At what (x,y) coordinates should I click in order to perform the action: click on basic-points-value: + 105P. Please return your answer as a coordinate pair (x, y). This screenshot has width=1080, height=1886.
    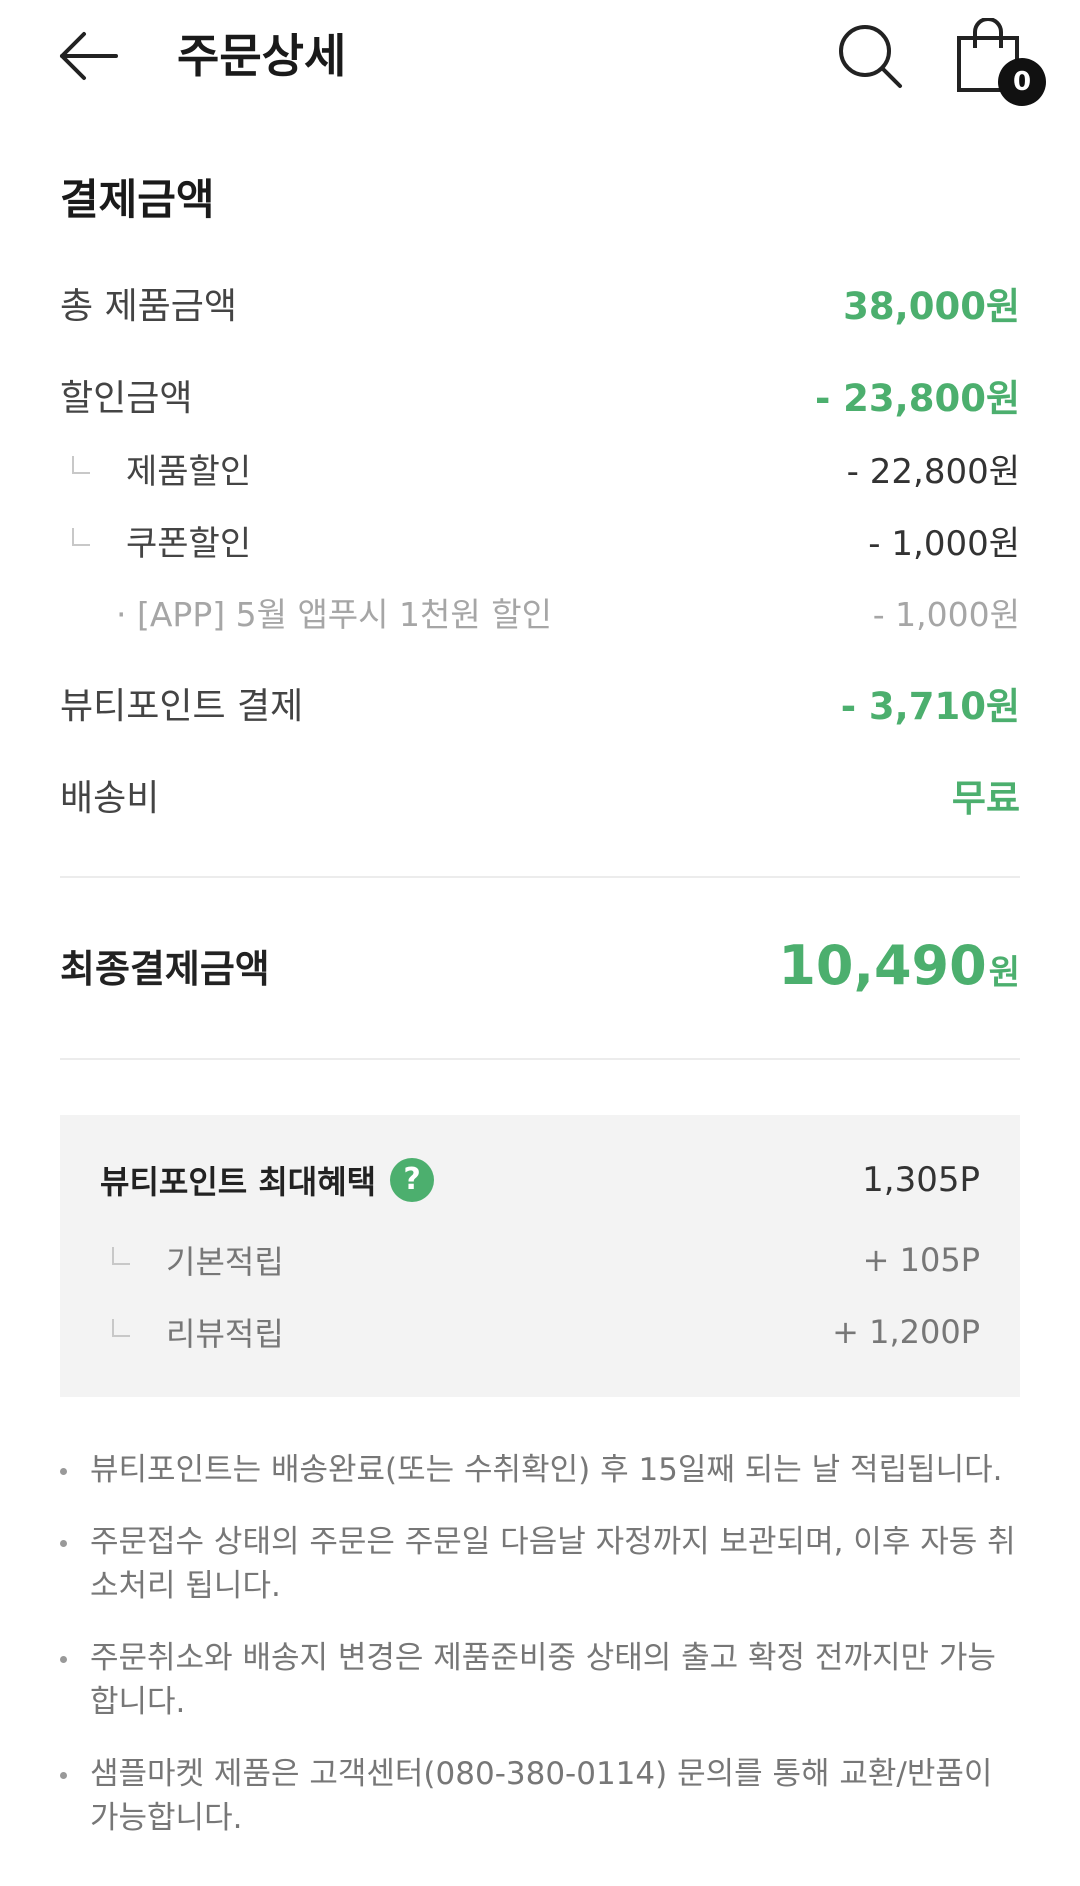
    Looking at the image, I should click on (921, 1260).